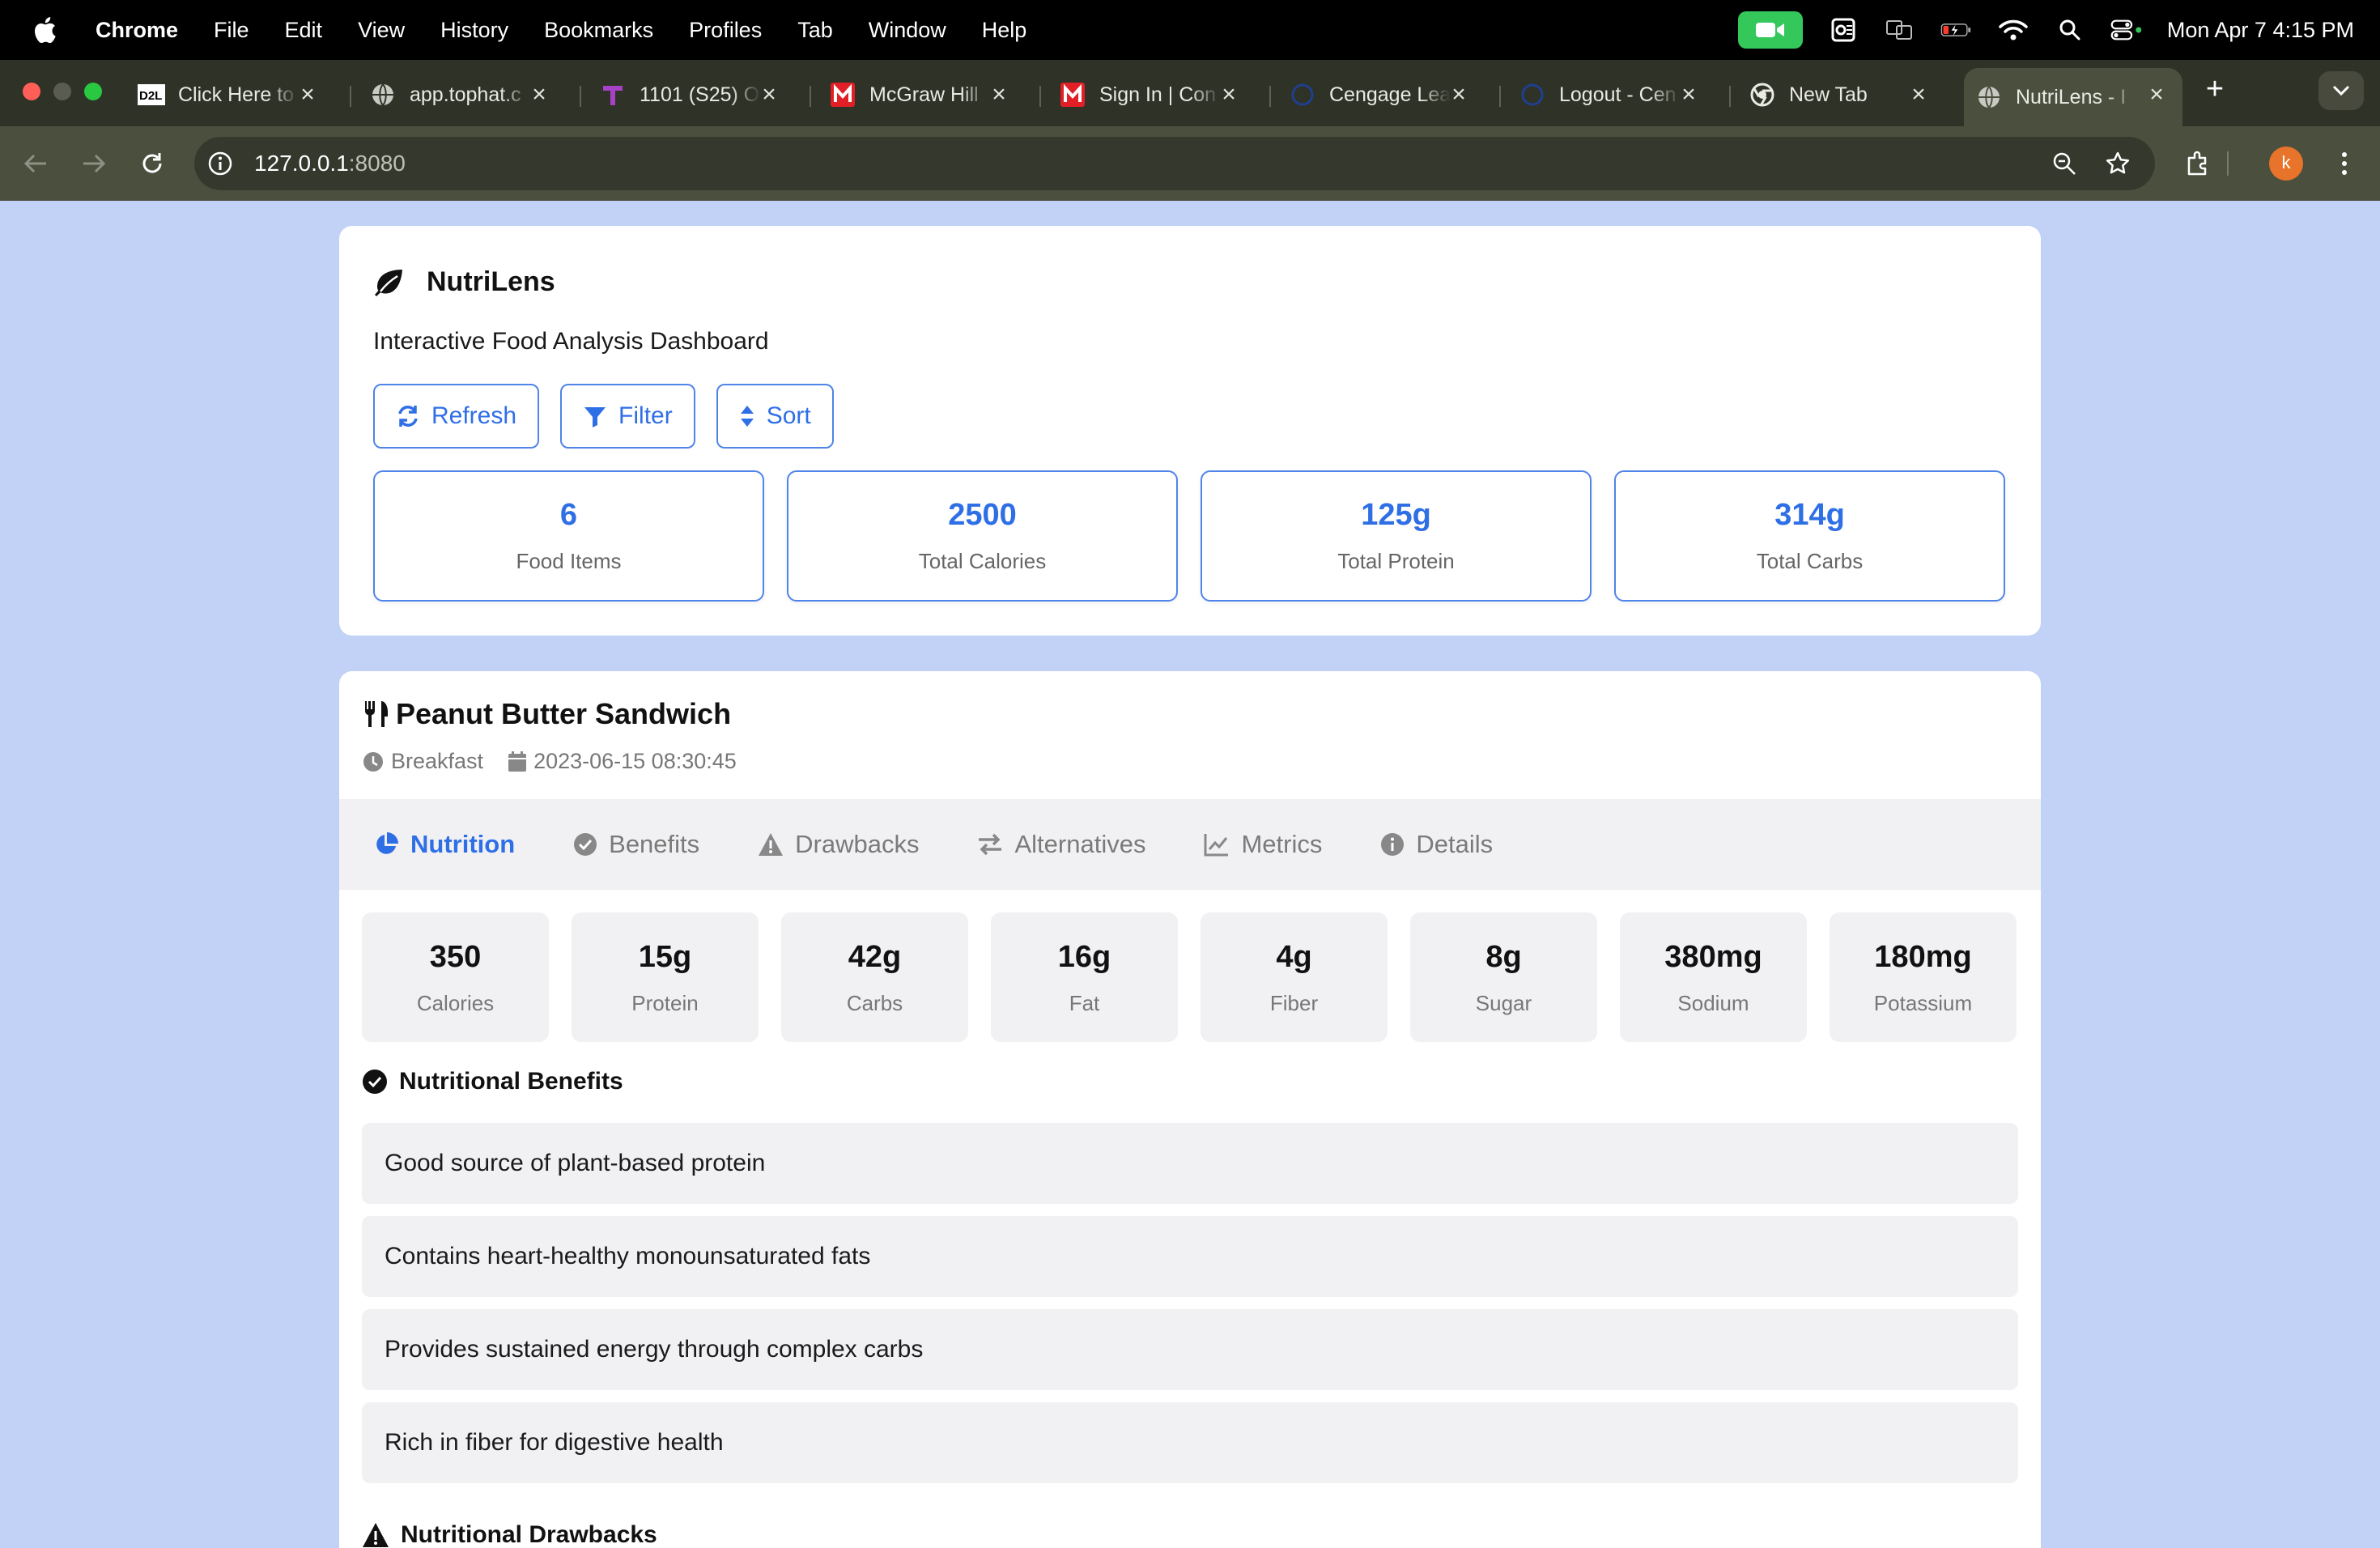 This screenshot has width=2380, height=1548. Describe the element at coordinates (1397, 536) in the screenshot. I see `stat-card: 125g Total Protein` at that location.